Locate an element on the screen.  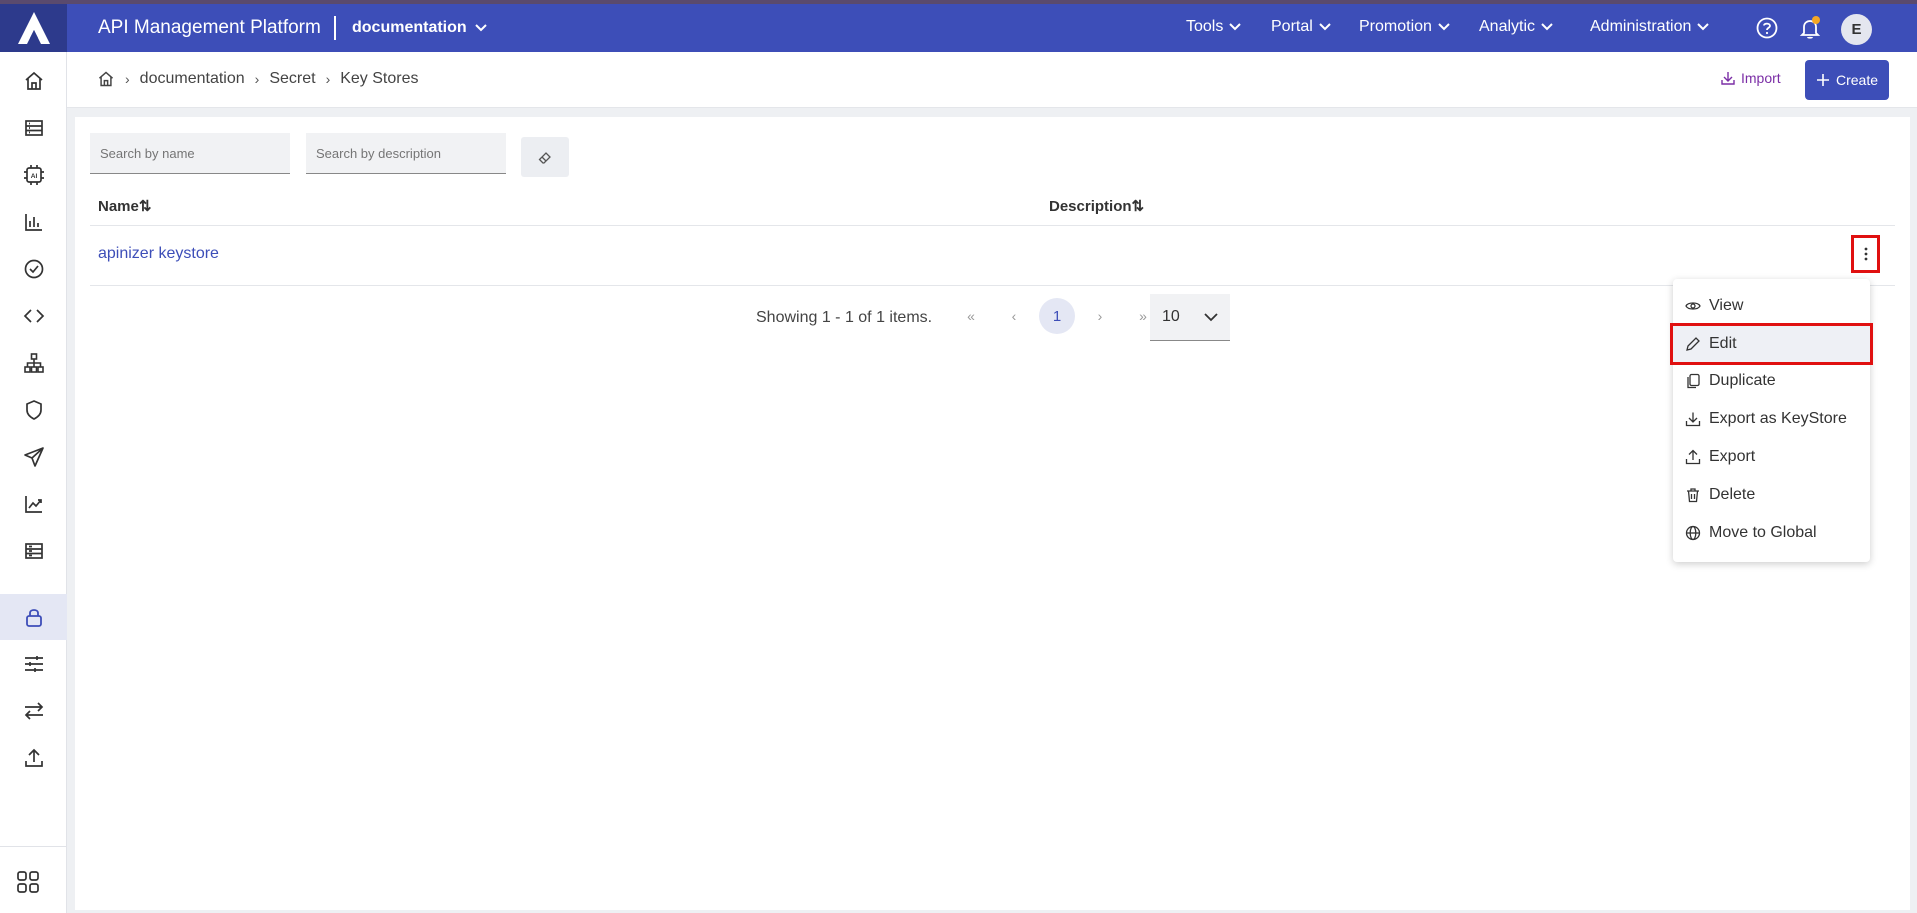
column-header-name: Name⇅ is located at coordinates (124, 206).